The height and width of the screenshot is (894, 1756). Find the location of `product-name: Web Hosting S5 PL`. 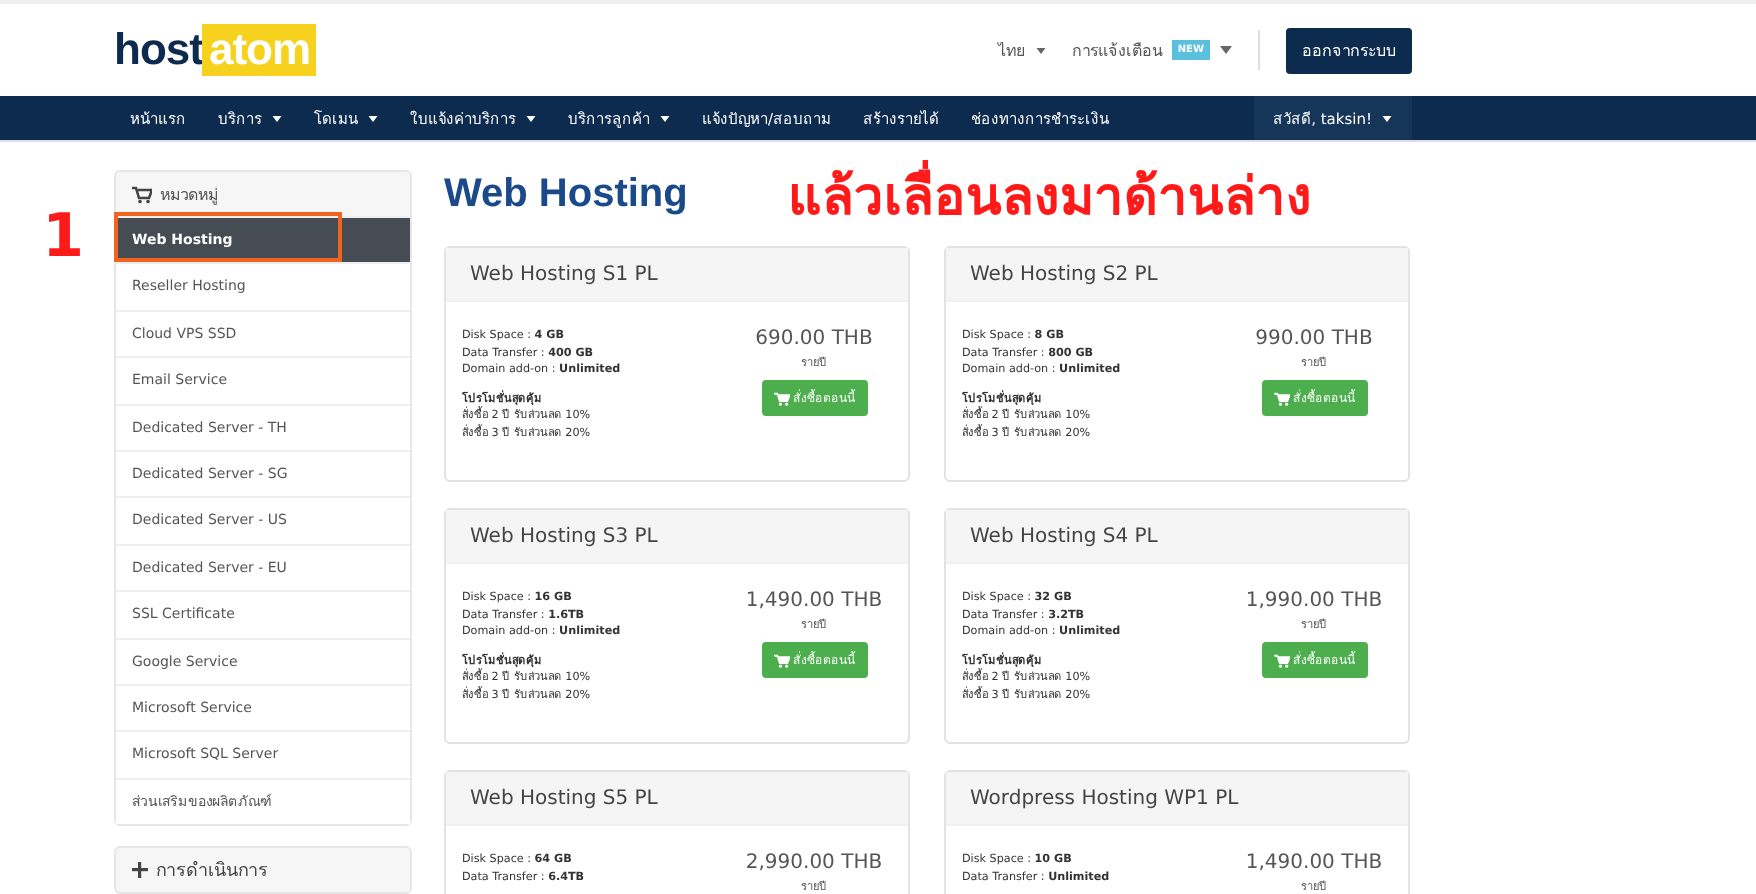

product-name: Web Hosting S5 PL is located at coordinates (564, 798).